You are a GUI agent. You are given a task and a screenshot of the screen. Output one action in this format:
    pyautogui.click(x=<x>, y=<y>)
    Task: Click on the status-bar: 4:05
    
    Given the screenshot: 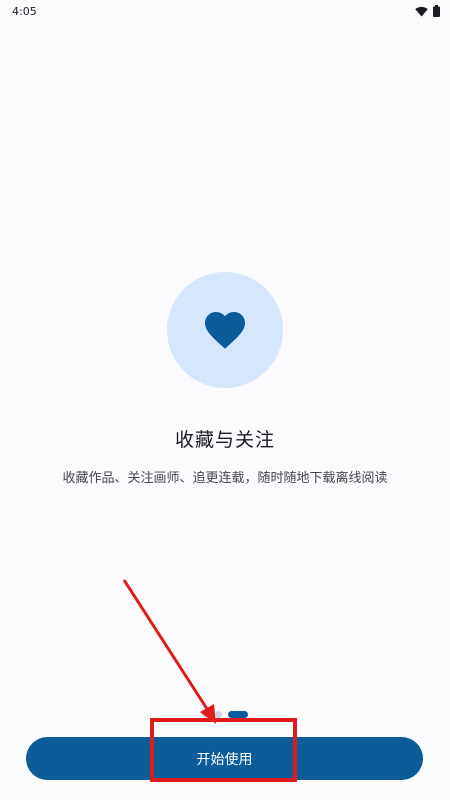 What is the action you would take?
    pyautogui.click(x=225, y=11)
    